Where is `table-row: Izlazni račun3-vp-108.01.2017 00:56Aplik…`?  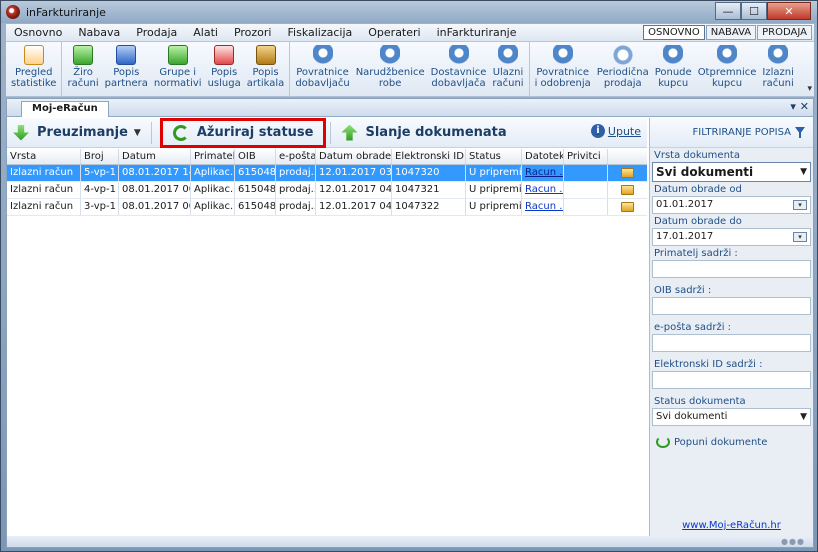
table-row: Izlazni račun3-vp-108.01.2017 00:56Aplik… is located at coordinates (327, 207).